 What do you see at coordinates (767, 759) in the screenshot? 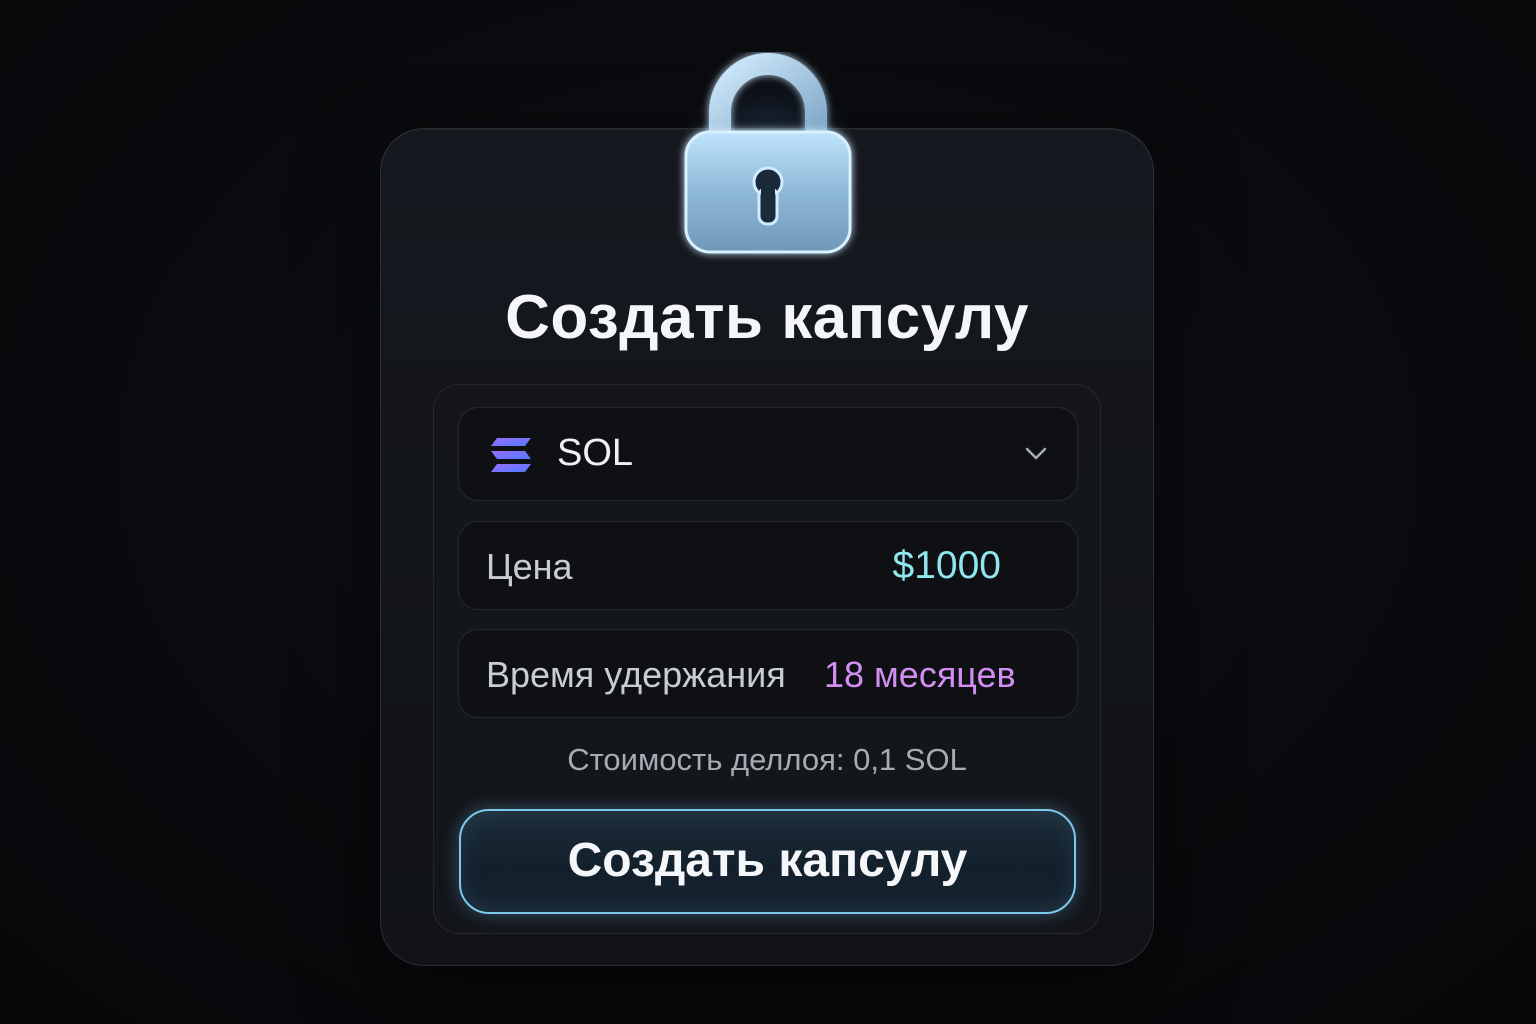
I see `deploy-fee-text: Стоимость деллоя: 0,1 SOL` at bounding box center [767, 759].